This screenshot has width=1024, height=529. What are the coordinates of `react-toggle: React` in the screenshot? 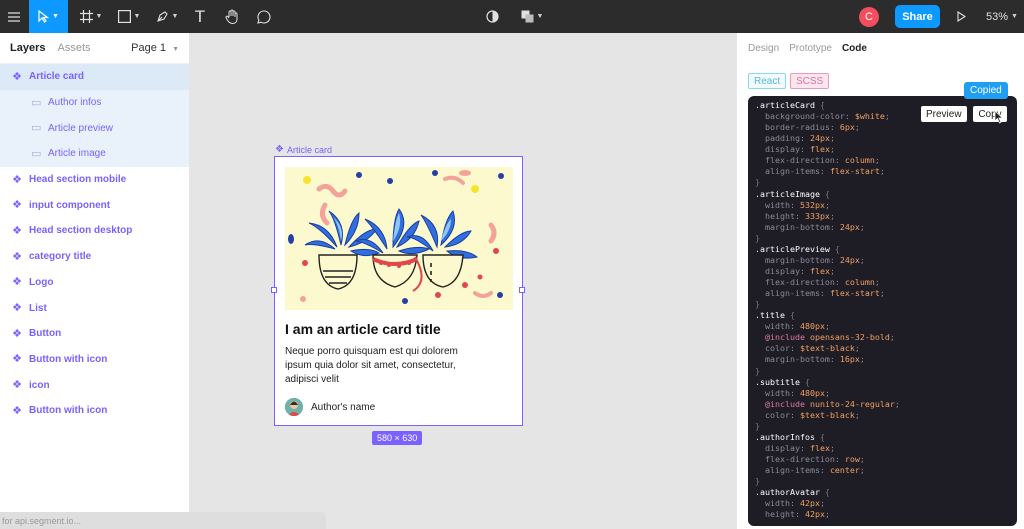 It's located at (767, 81).